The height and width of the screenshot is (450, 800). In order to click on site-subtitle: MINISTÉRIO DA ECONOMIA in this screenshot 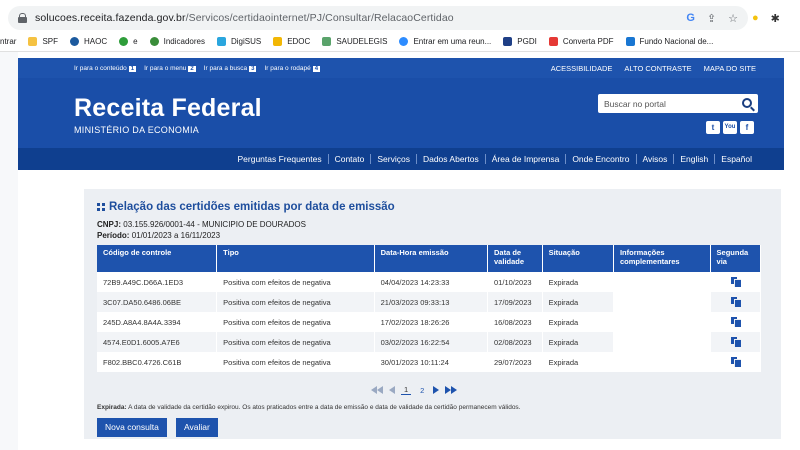, I will do `click(137, 130)`.